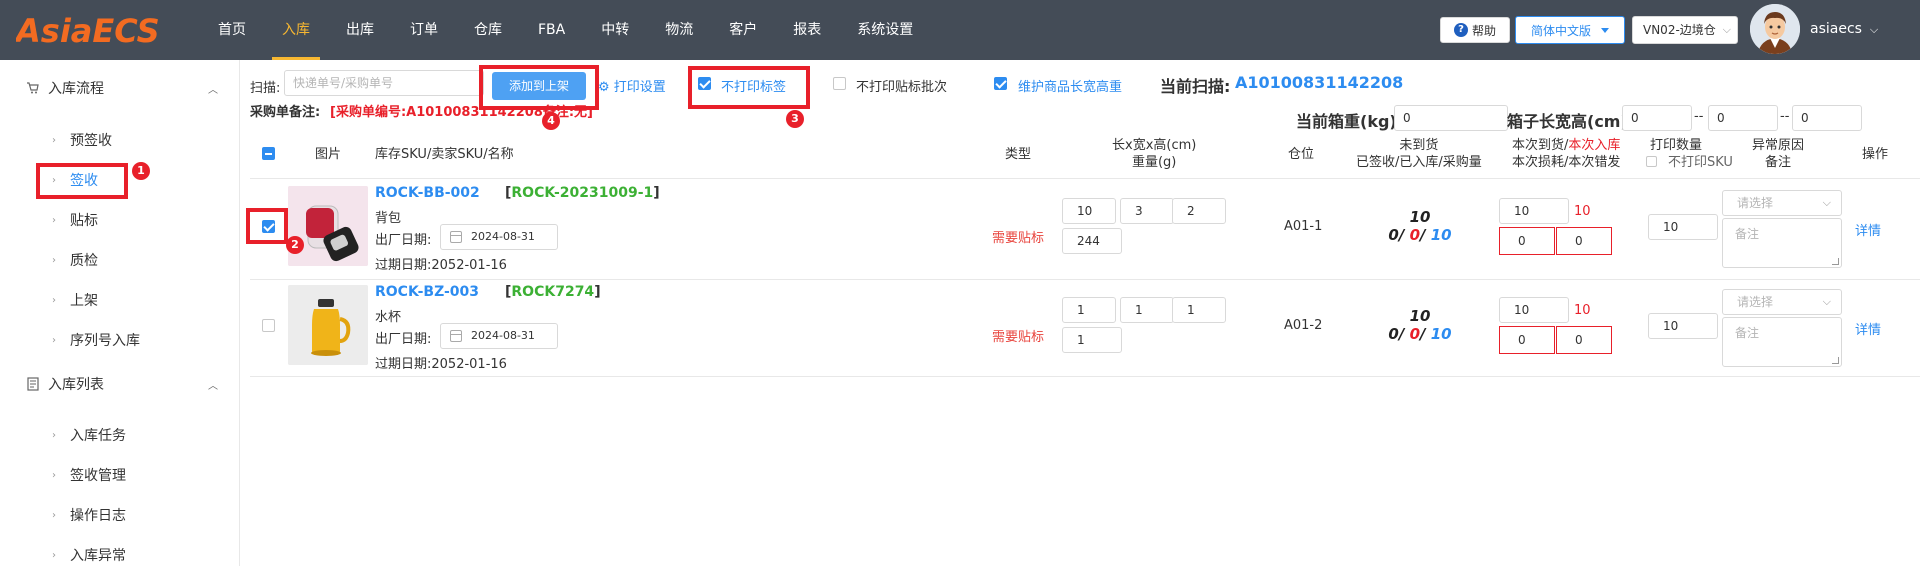  I want to click on weight-input: 244, so click(1092, 241).